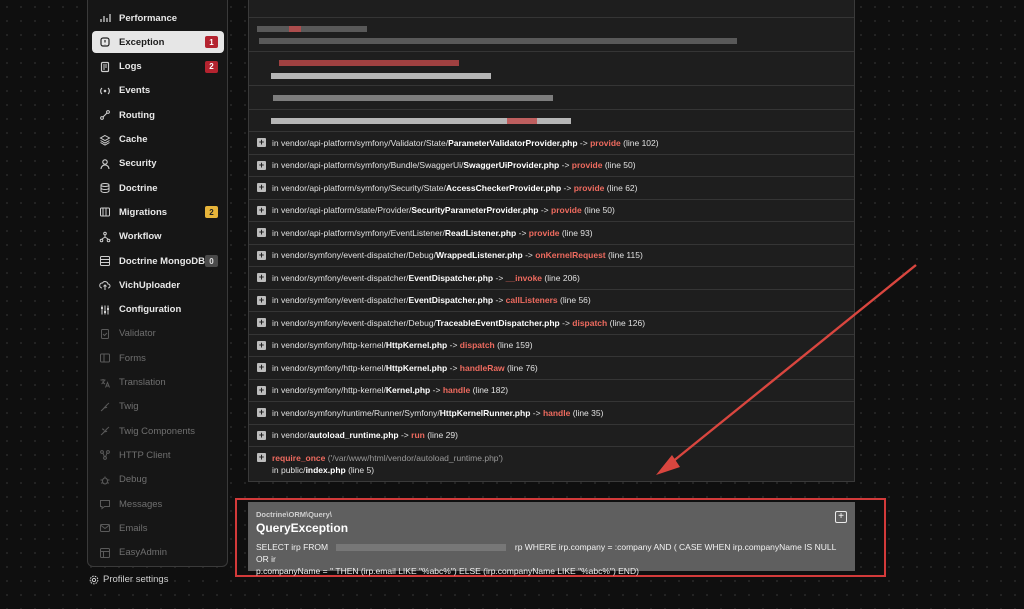  Describe the element at coordinates (158, 42) in the screenshot. I see `sidebar-item-exception: Exception 1` at that location.